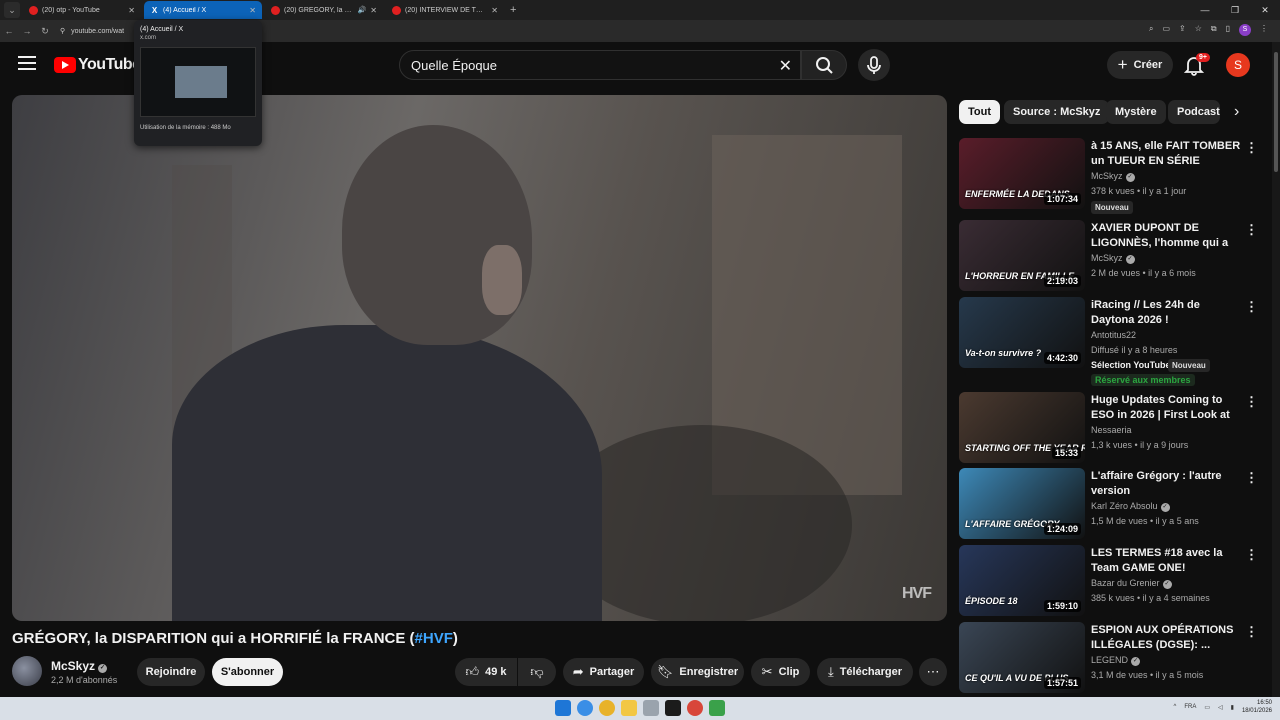 Image resolution: width=1280 pixels, height=720 pixels. What do you see at coordinates (1265, 10) in the screenshot?
I see `close-window-icon: ✕` at bounding box center [1265, 10].